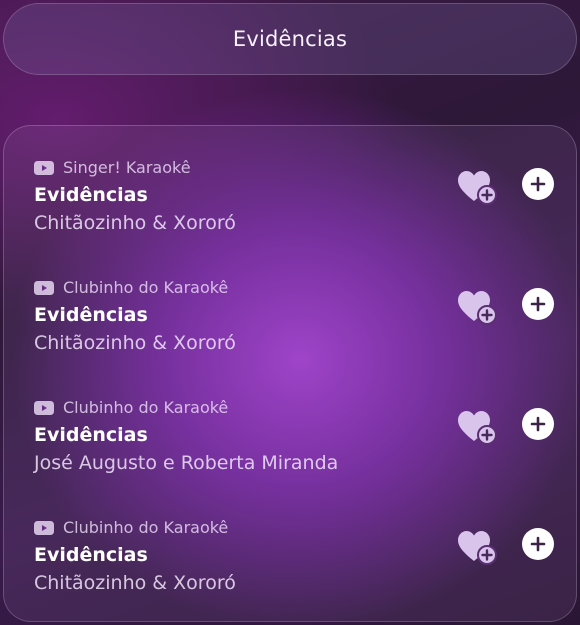 The width and height of the screenshot is (580, 625). I want to click on artist-name: José Augusto e Roberta Miranda, so click(186, 463).